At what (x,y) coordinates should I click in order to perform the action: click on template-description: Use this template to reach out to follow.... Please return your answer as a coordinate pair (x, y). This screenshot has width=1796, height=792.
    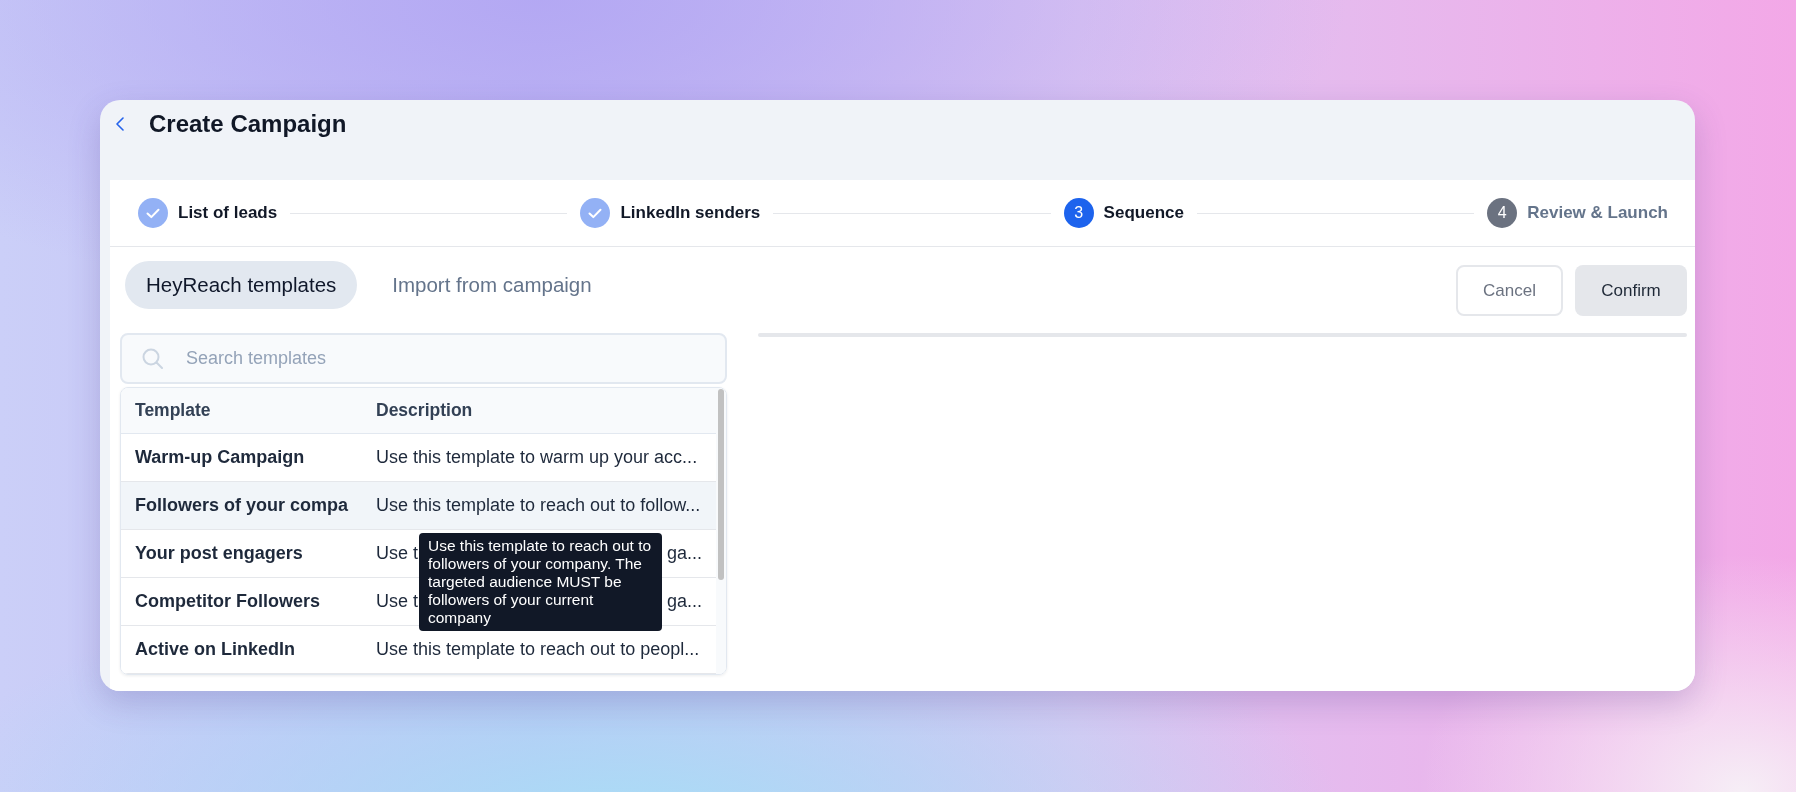
    Looking at the image, I should click on (539, 505).